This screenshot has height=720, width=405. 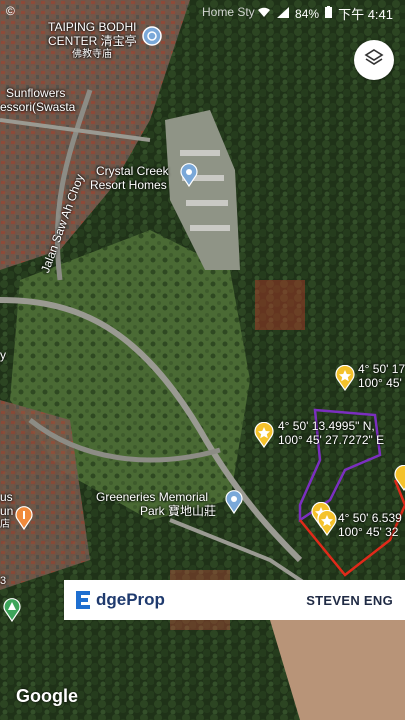 What do you see at coordinates (228, 12) in the screenshot?
I see `status-app-title: Home Sty` at bounding box center [228, 12].